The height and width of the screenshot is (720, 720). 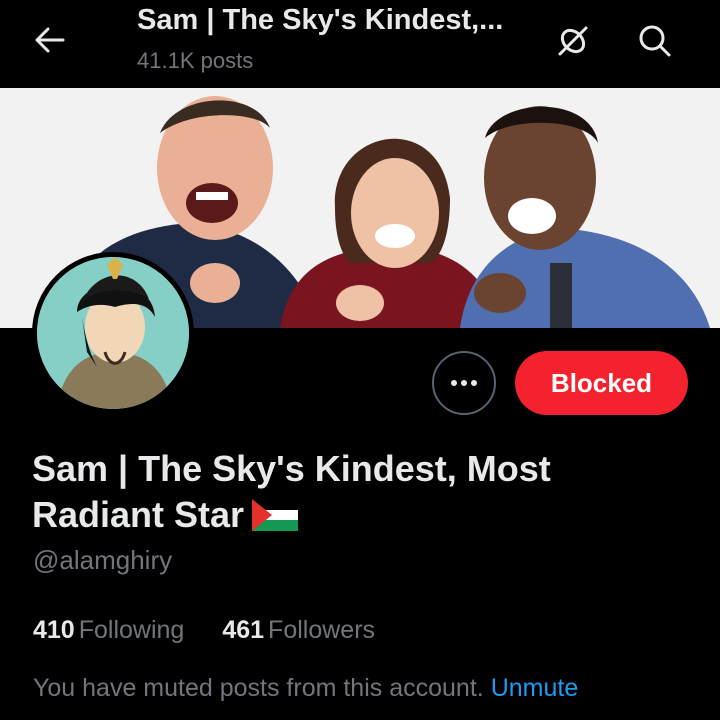 I want to click on post-count: 41.1K posts, so click(x=195, y=60).